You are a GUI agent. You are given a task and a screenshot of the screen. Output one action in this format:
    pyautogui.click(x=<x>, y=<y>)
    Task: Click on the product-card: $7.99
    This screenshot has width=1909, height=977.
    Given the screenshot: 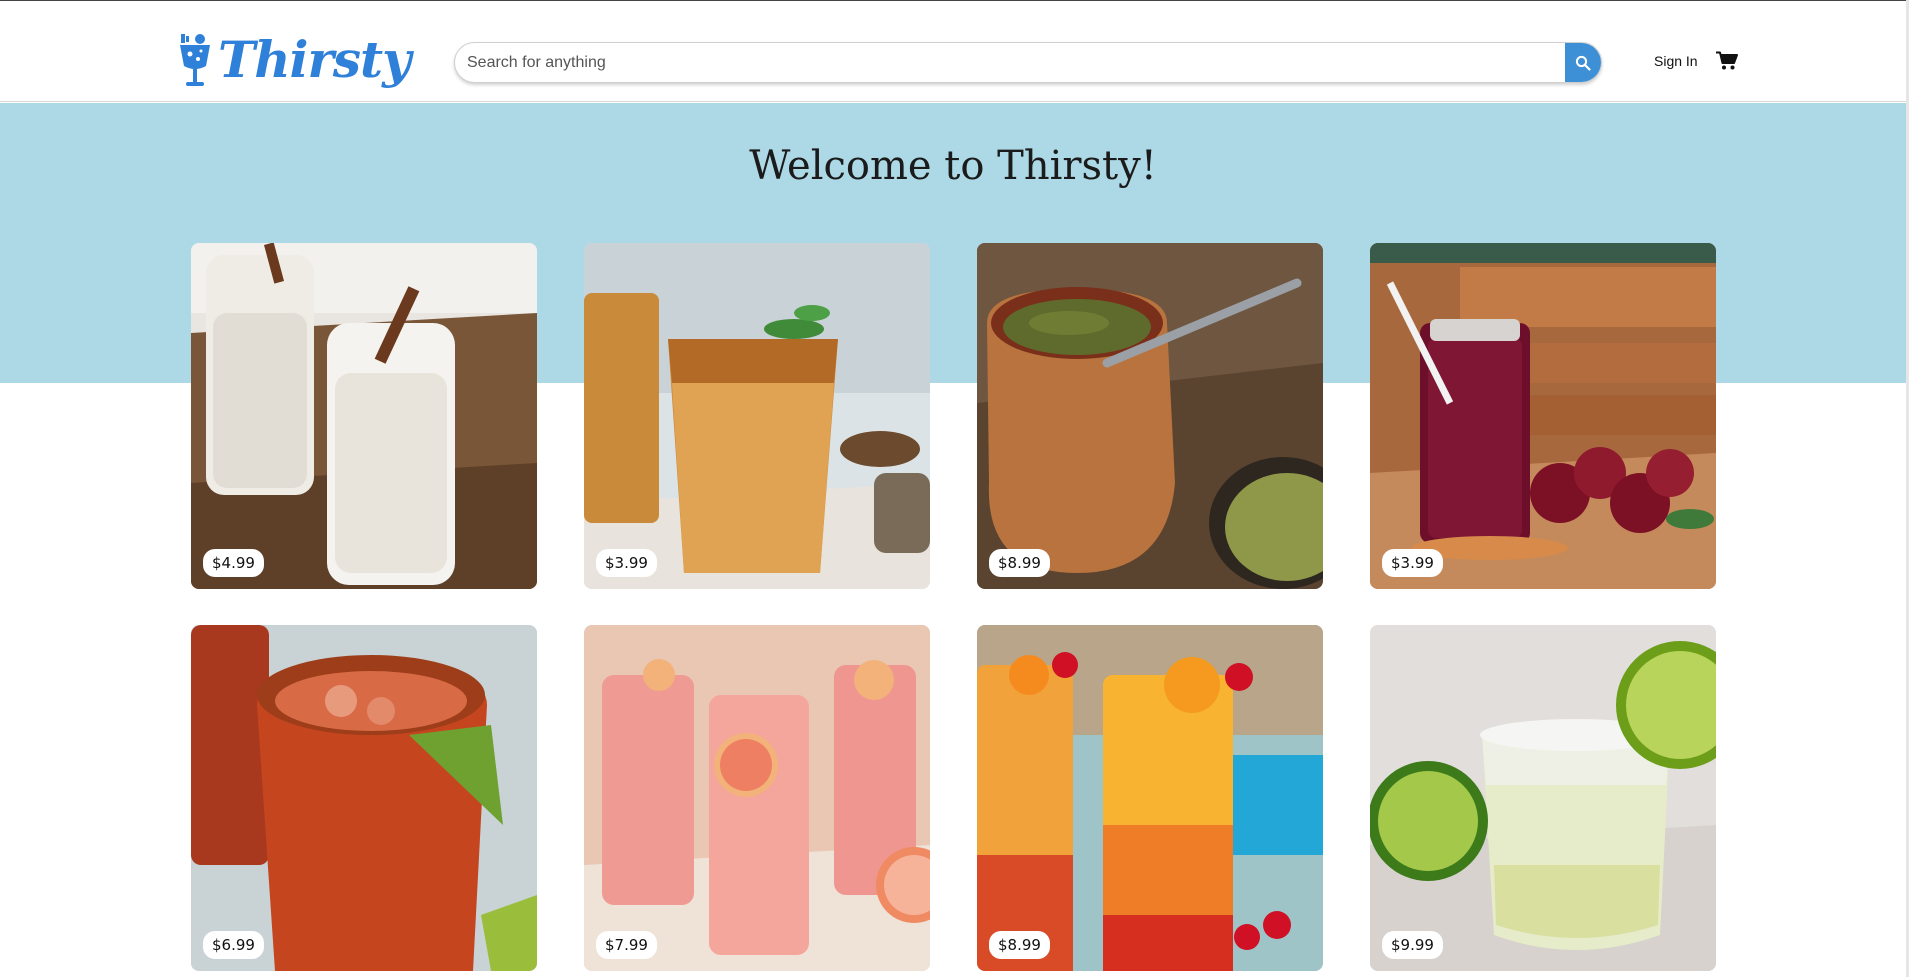 What is the action you would take?
    pyautogui.click(x=757, y=798)
    